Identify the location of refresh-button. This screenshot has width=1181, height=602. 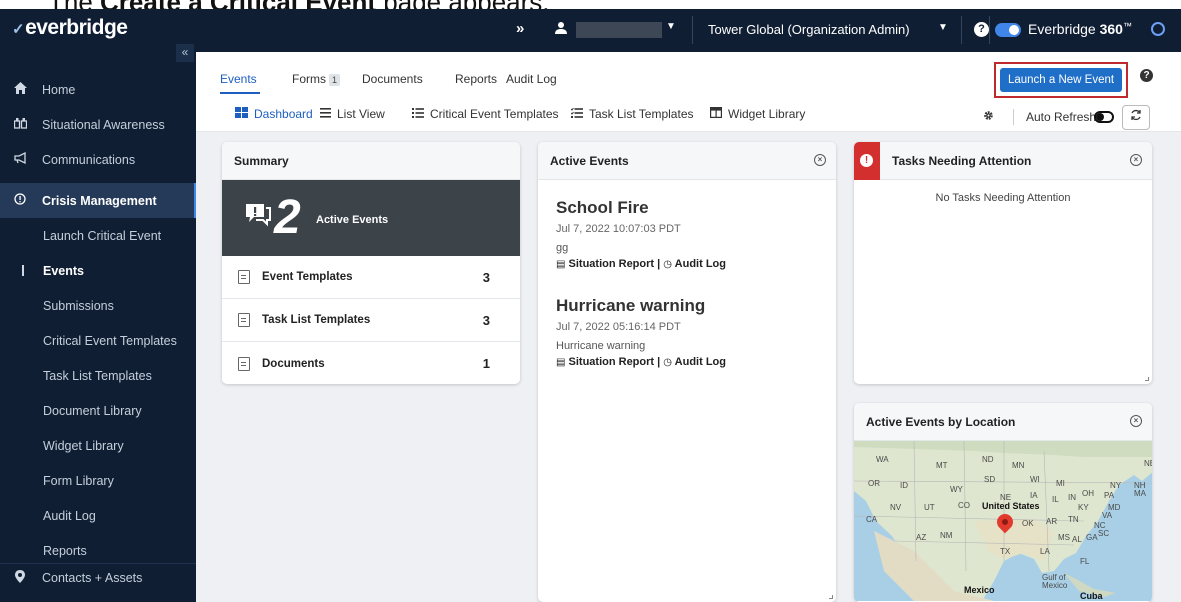
(1136, 117).